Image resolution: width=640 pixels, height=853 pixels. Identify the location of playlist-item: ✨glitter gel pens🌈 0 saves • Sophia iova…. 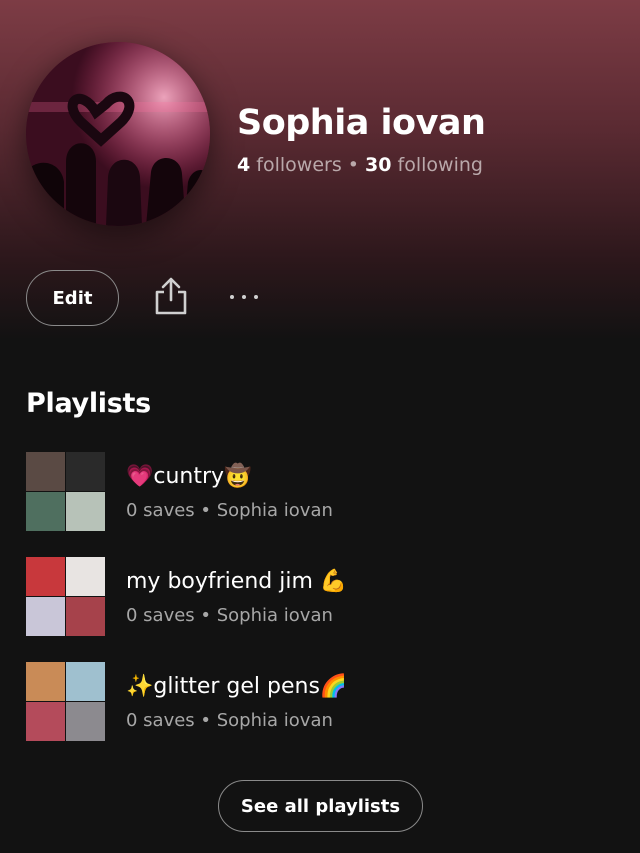
(321, 701).